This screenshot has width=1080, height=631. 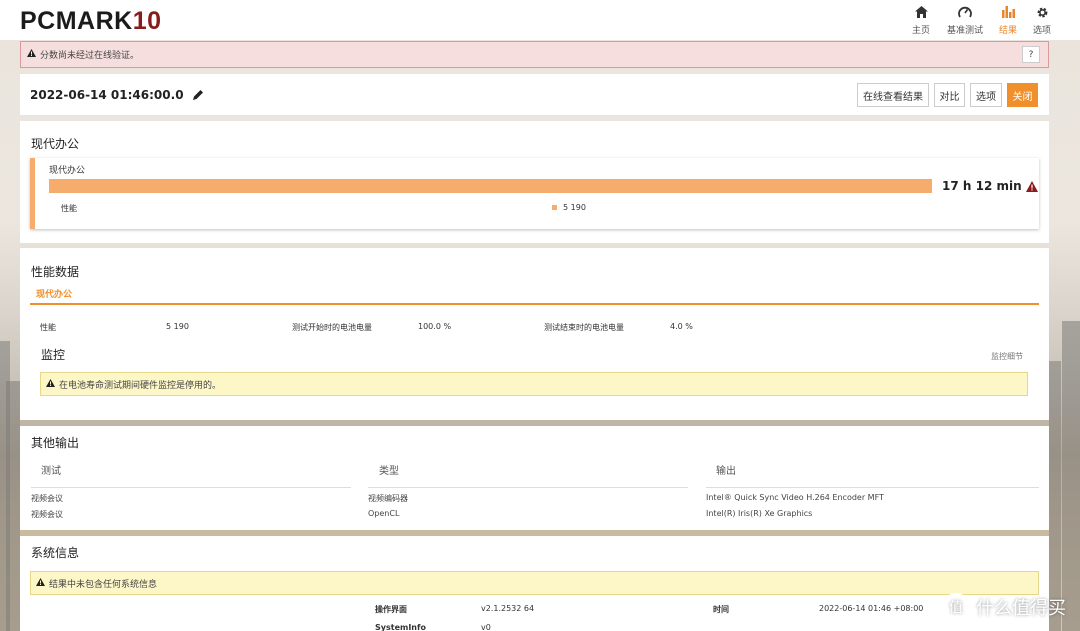 I want to click on result-datetime: 2022-06-14 01:46:00.0, so click(x=117, y=95).